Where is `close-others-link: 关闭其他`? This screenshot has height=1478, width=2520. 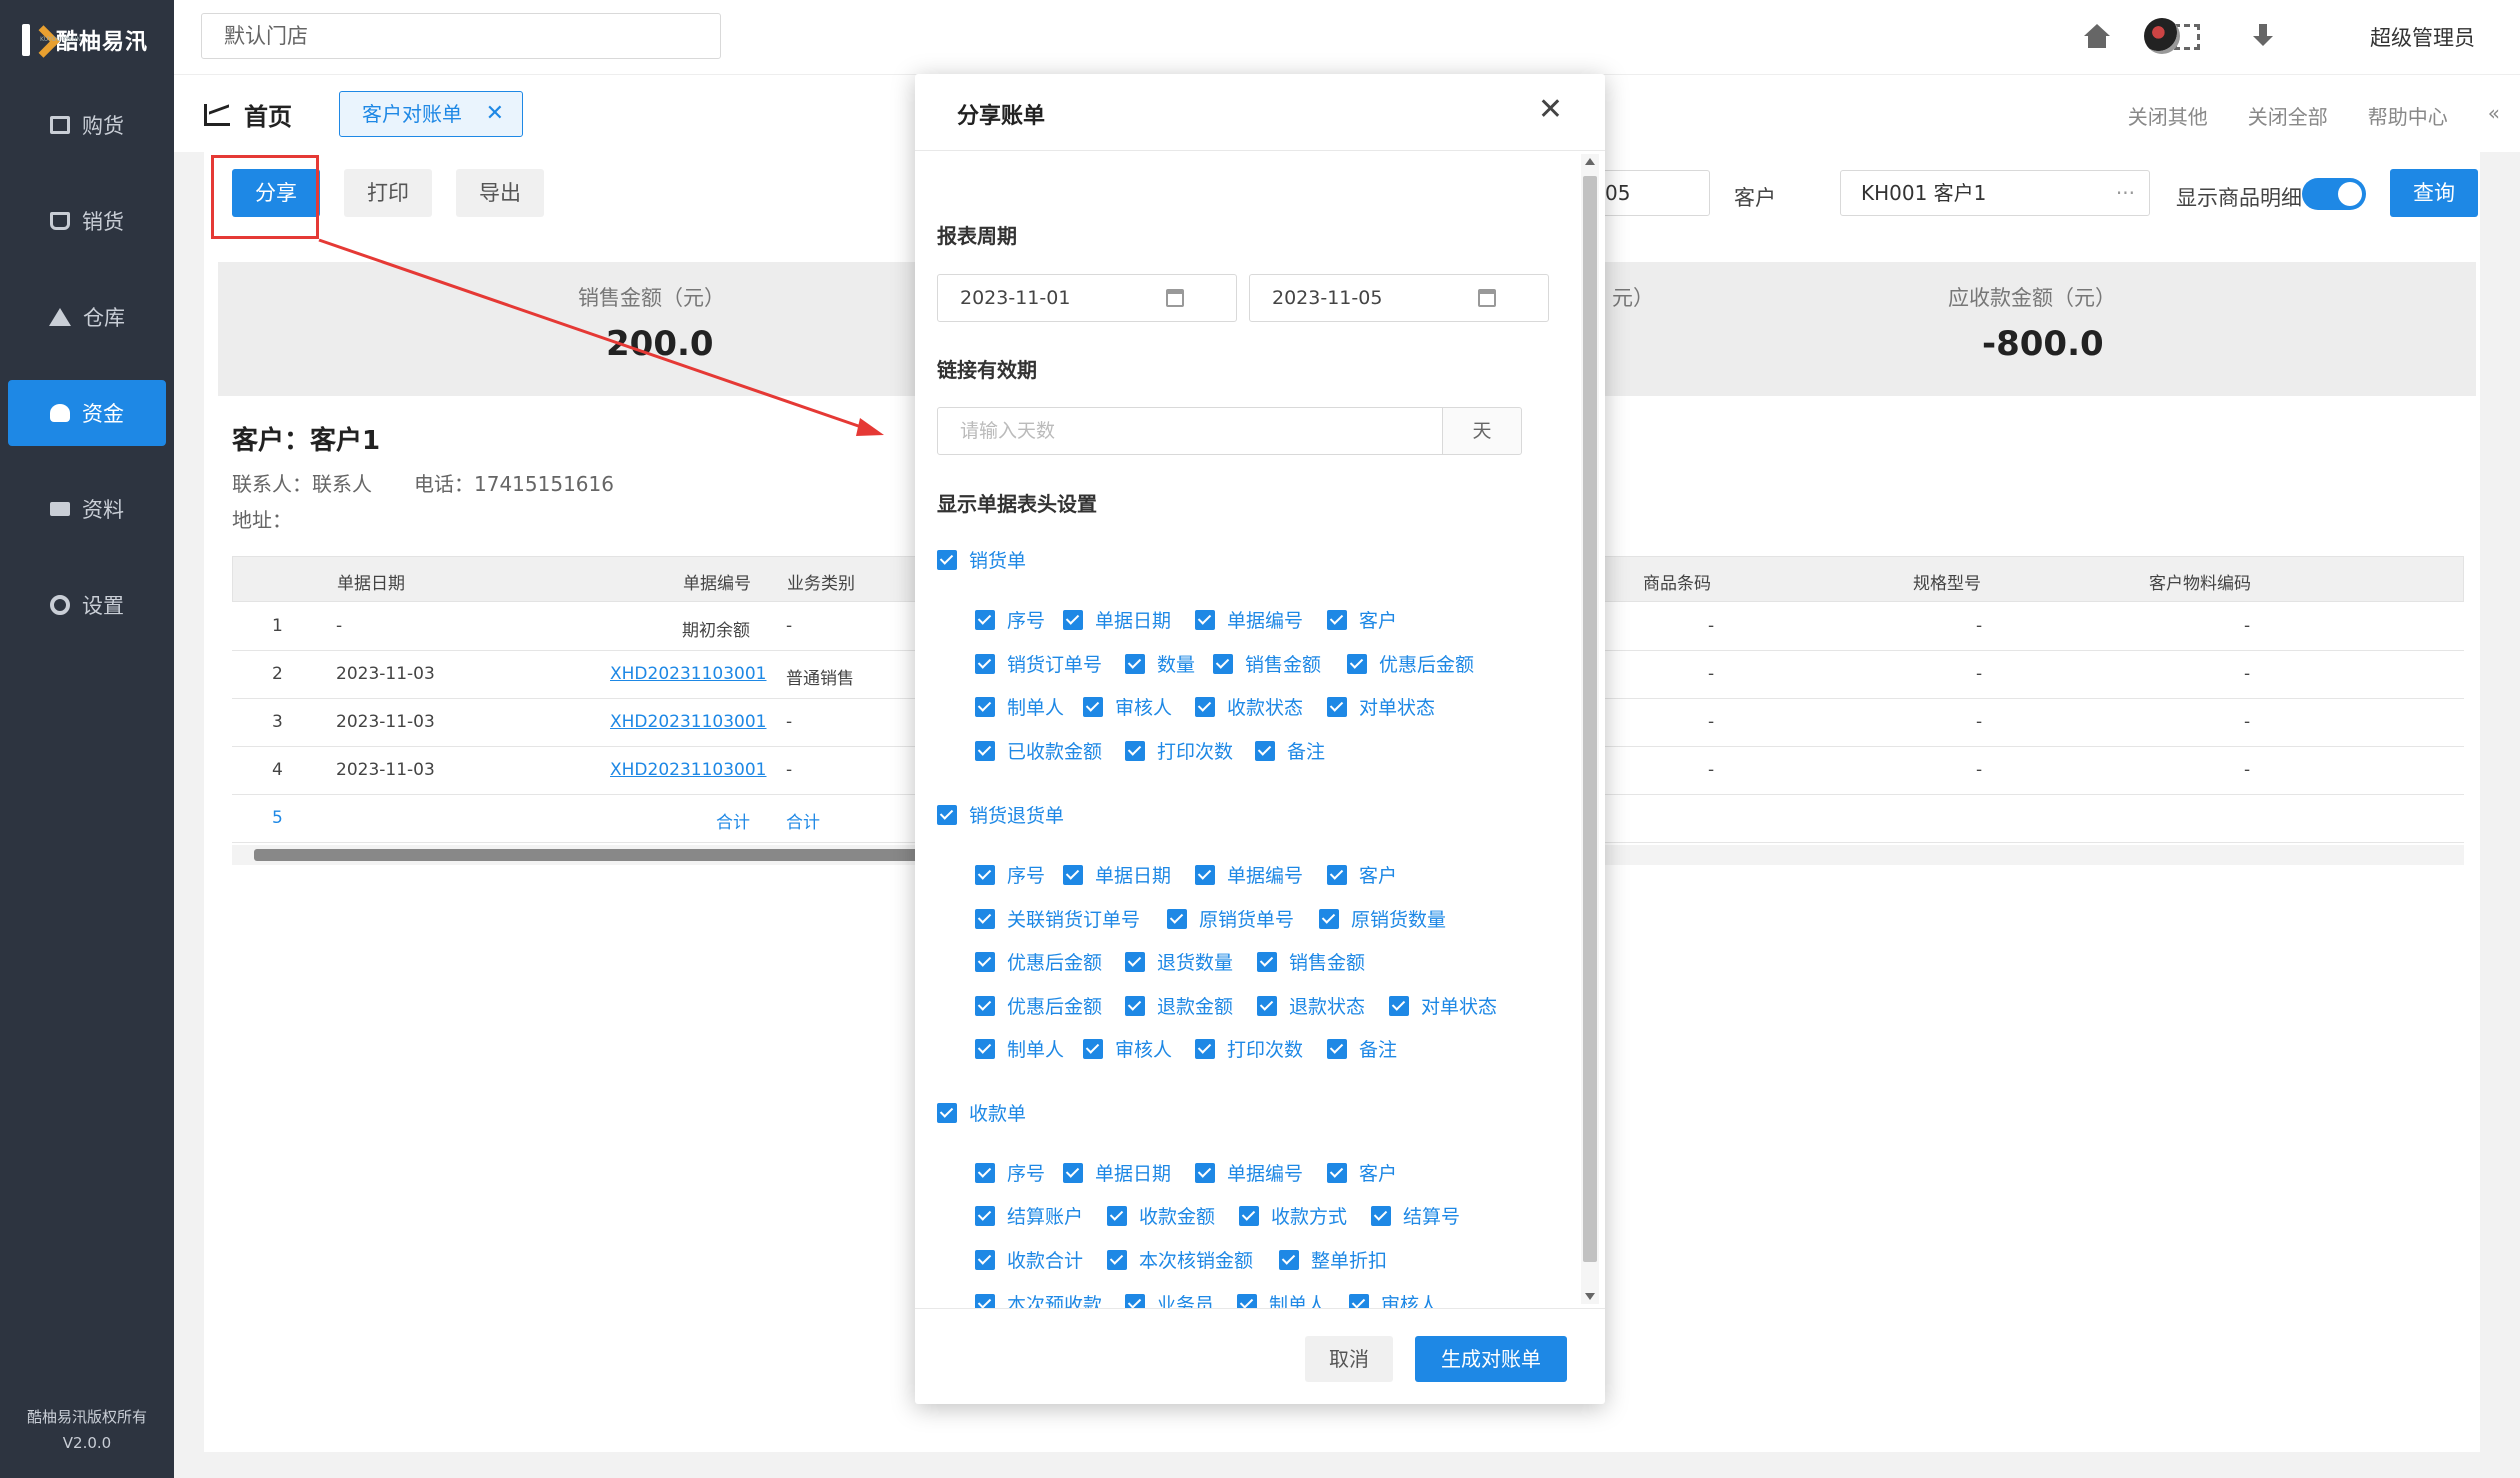
close-others-link: 关闭其他 is located at coordinates (2168, 115).